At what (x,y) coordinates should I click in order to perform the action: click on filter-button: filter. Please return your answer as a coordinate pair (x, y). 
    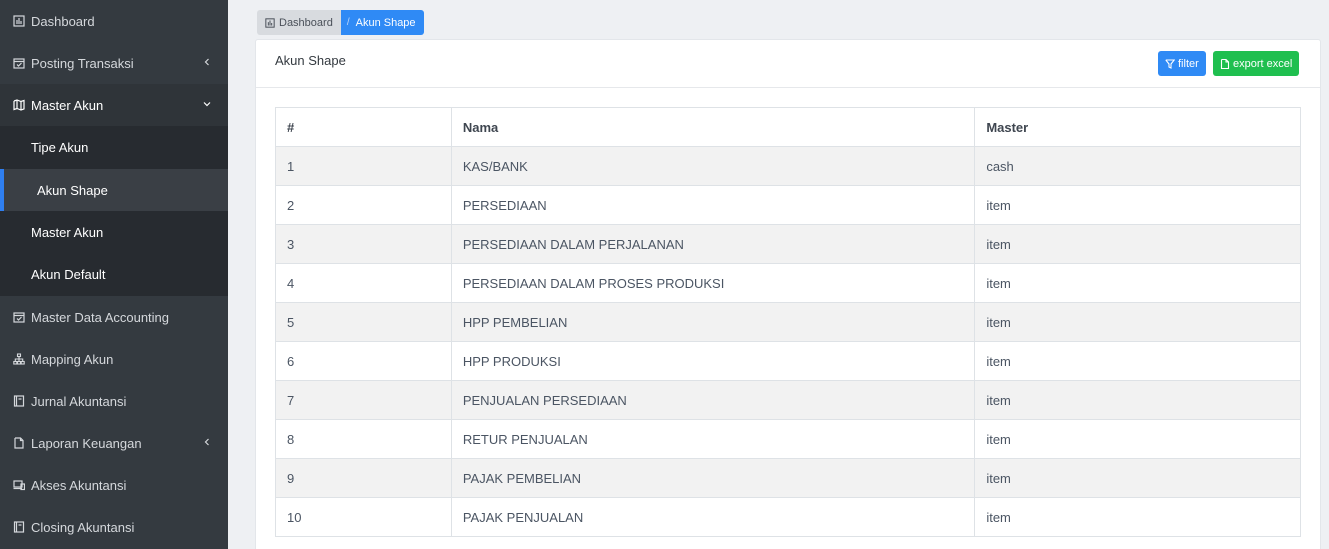
    Looking at the image, I should click on (1182, 63).